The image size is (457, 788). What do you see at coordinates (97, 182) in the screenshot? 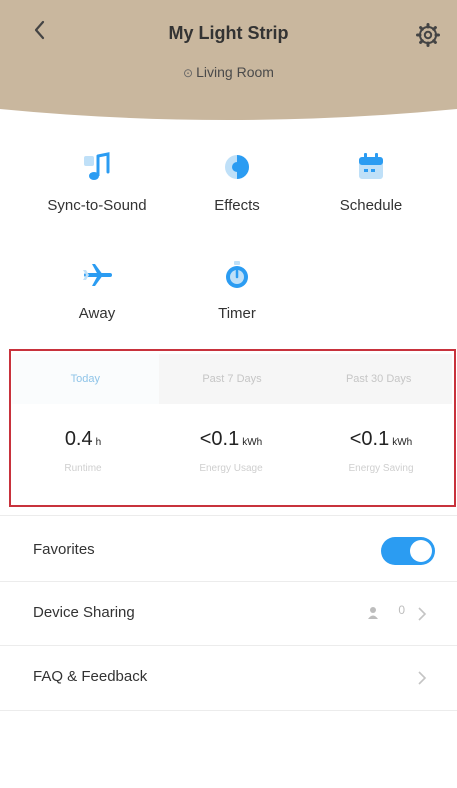
I see `sync-to-sound-button: Sync-to-Sound` at bounding box center [97, 182].